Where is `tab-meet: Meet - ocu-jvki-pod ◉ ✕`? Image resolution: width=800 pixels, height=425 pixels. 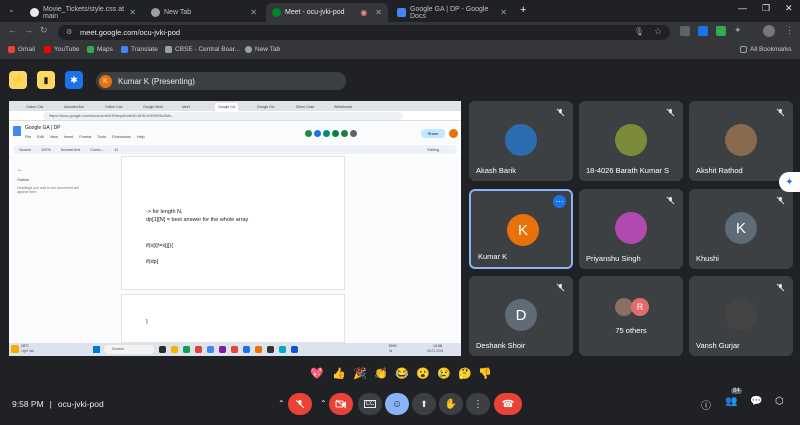
tab-meet: Meet - ocu-jvki-pod ◉ ✕ is located at coordinates (327, 12).